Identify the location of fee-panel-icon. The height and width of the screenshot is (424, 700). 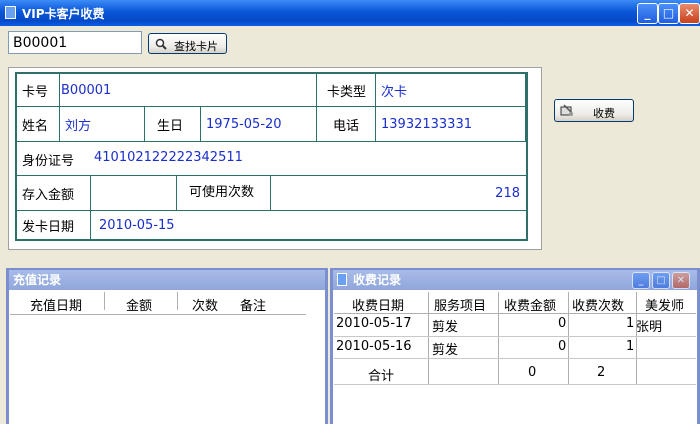
(342, 279).